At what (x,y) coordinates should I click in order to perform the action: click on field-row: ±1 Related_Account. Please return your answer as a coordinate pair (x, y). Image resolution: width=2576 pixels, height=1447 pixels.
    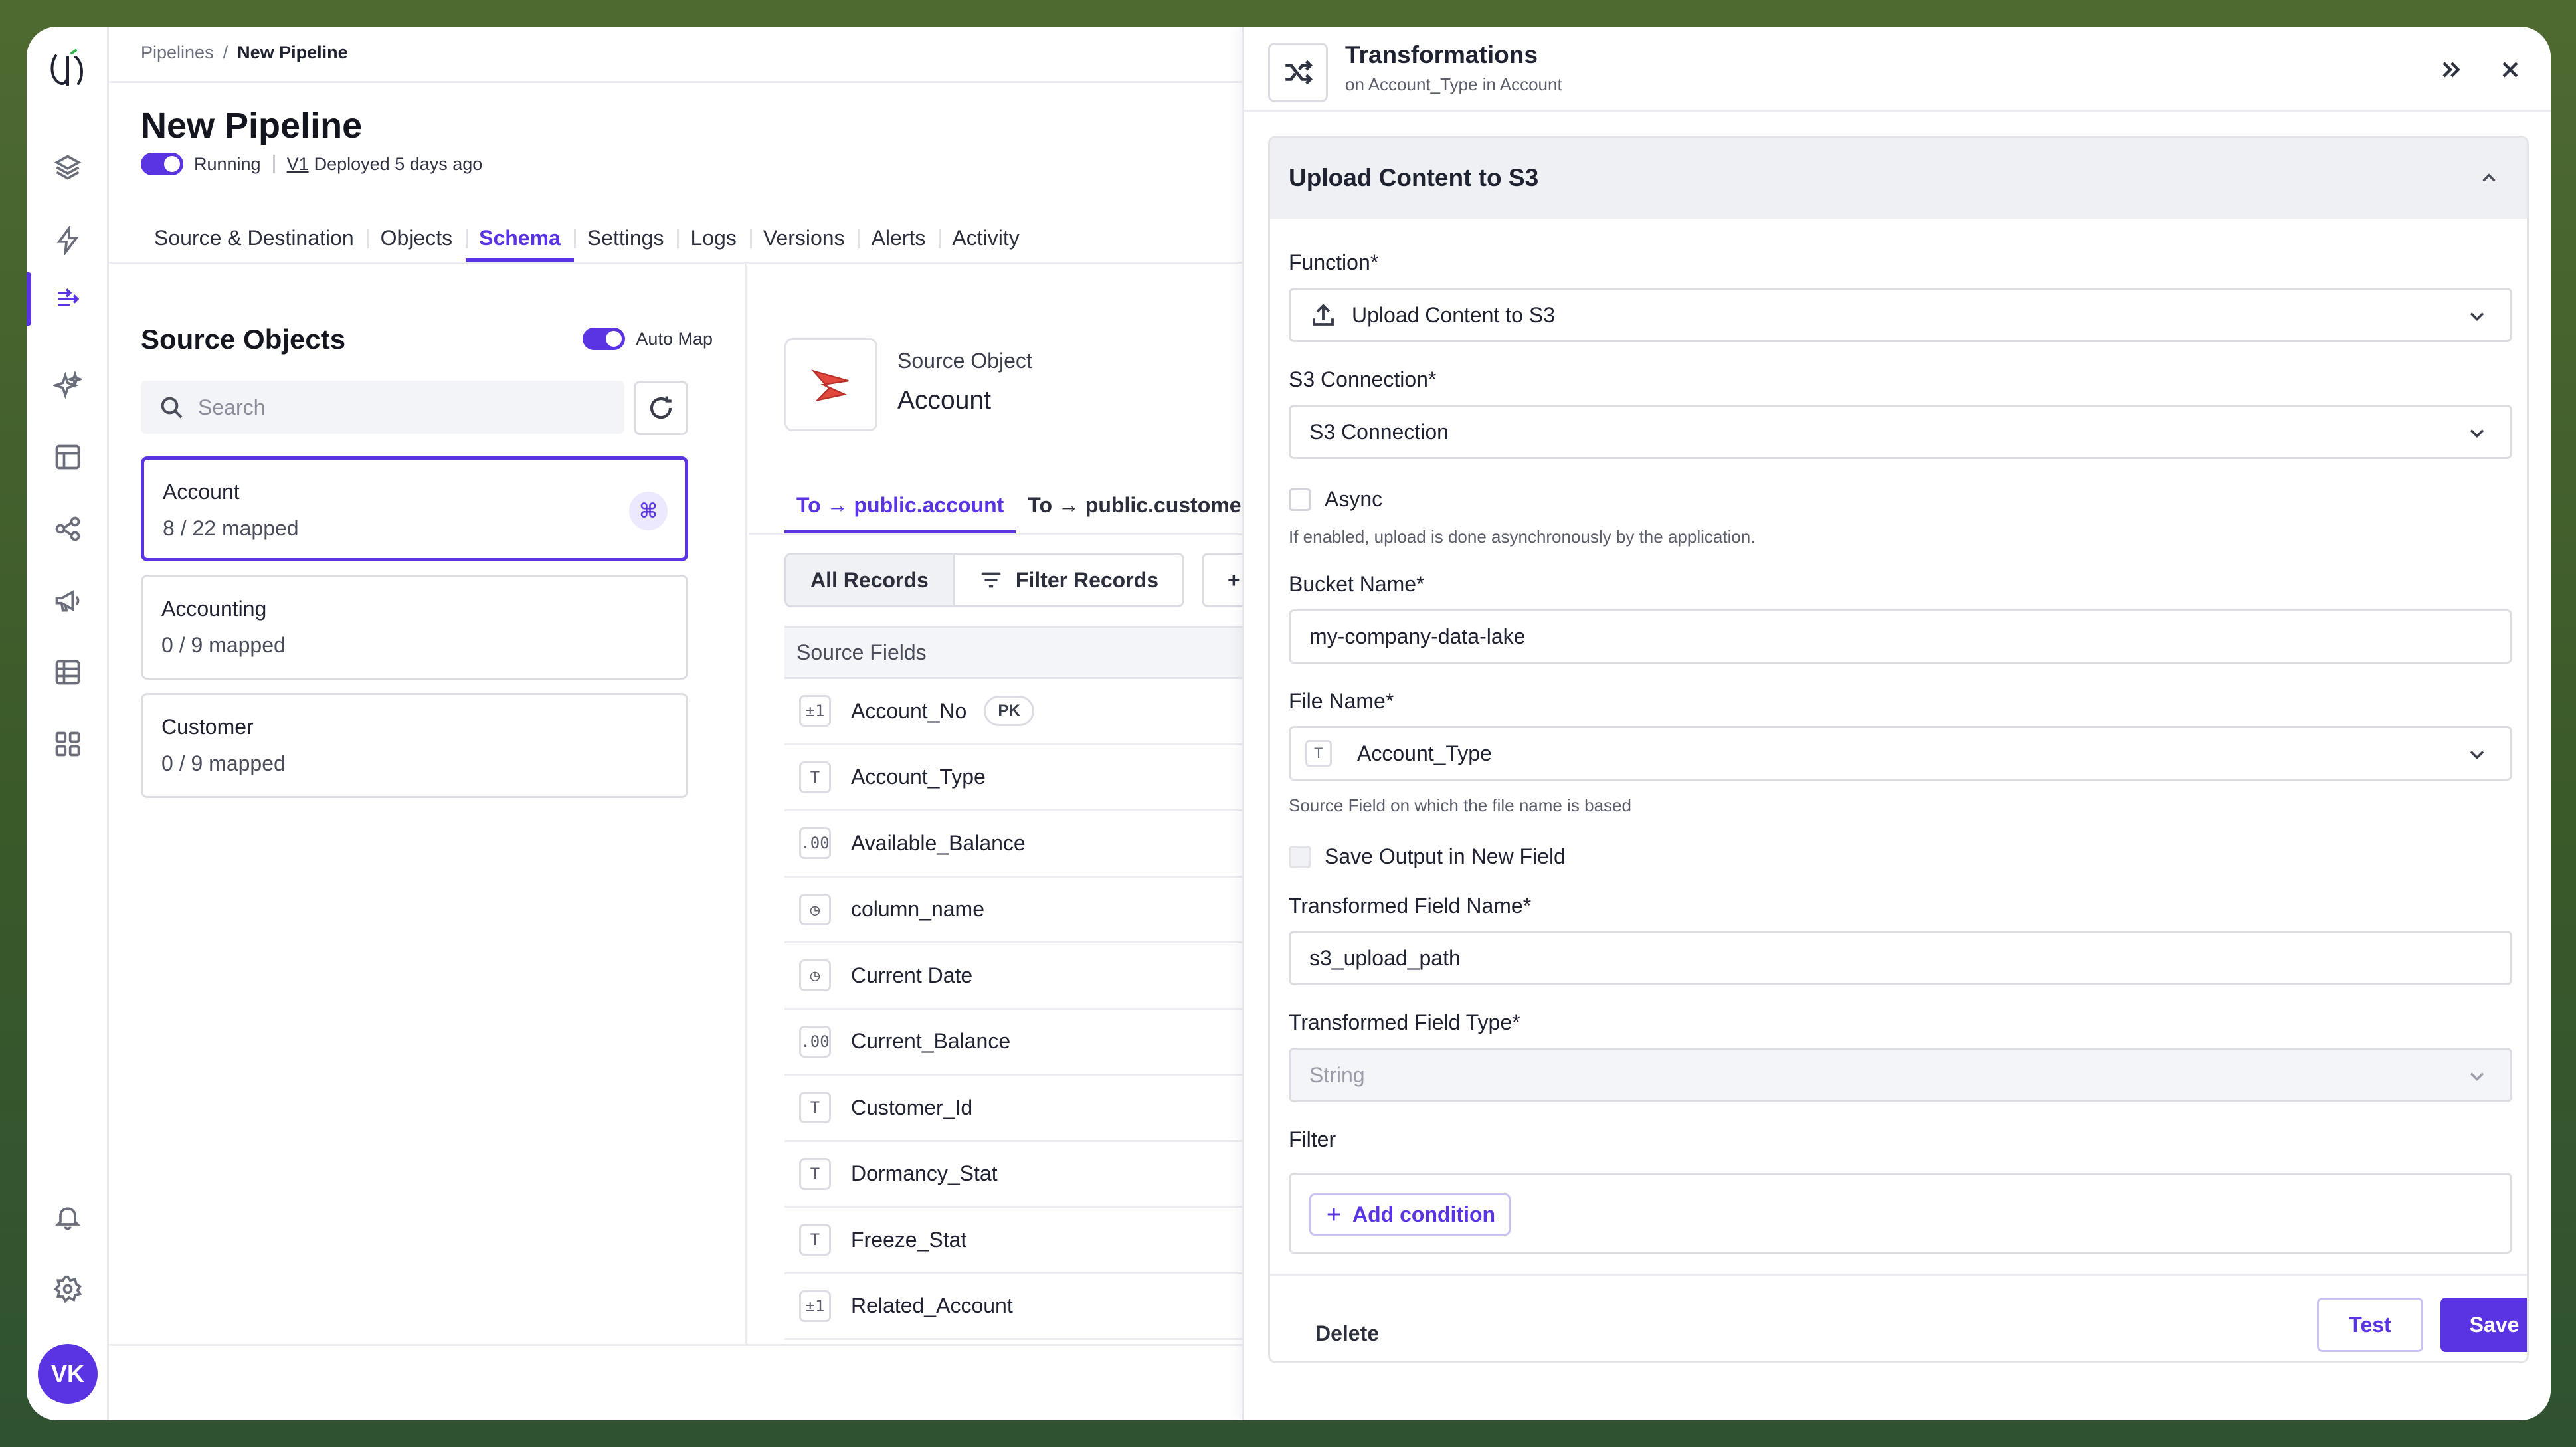
    Looking at the image, I should click on (1031, 1307).